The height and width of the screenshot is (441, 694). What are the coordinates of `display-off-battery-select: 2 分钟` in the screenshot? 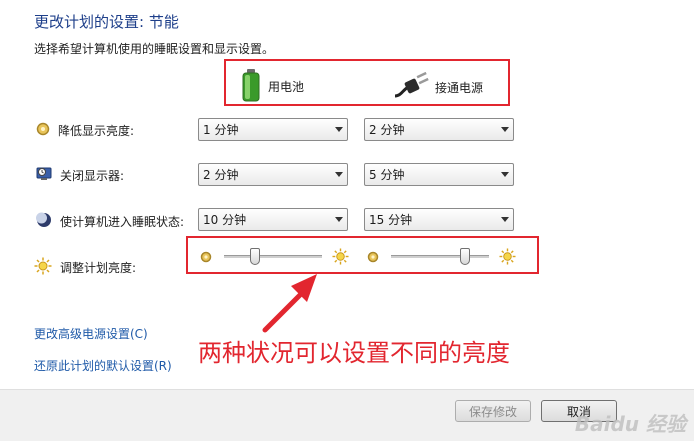 It's located at (273, 174).